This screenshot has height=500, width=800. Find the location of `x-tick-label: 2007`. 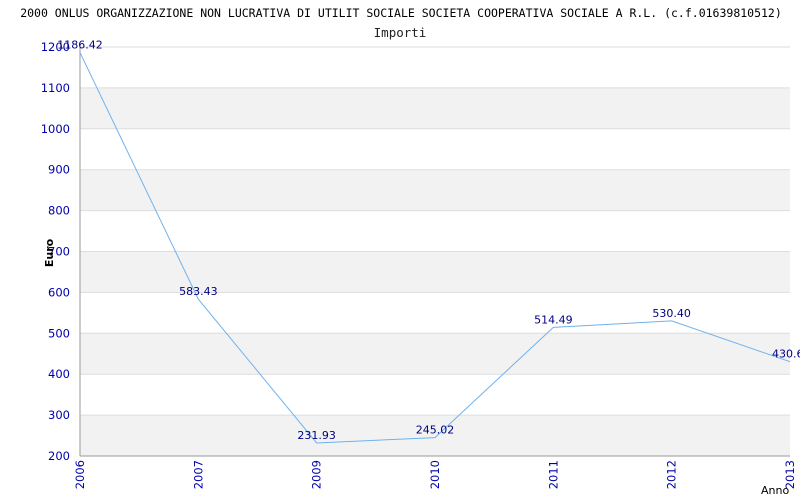

x-tick-label: 2007 is located at coordinates (198, 474).